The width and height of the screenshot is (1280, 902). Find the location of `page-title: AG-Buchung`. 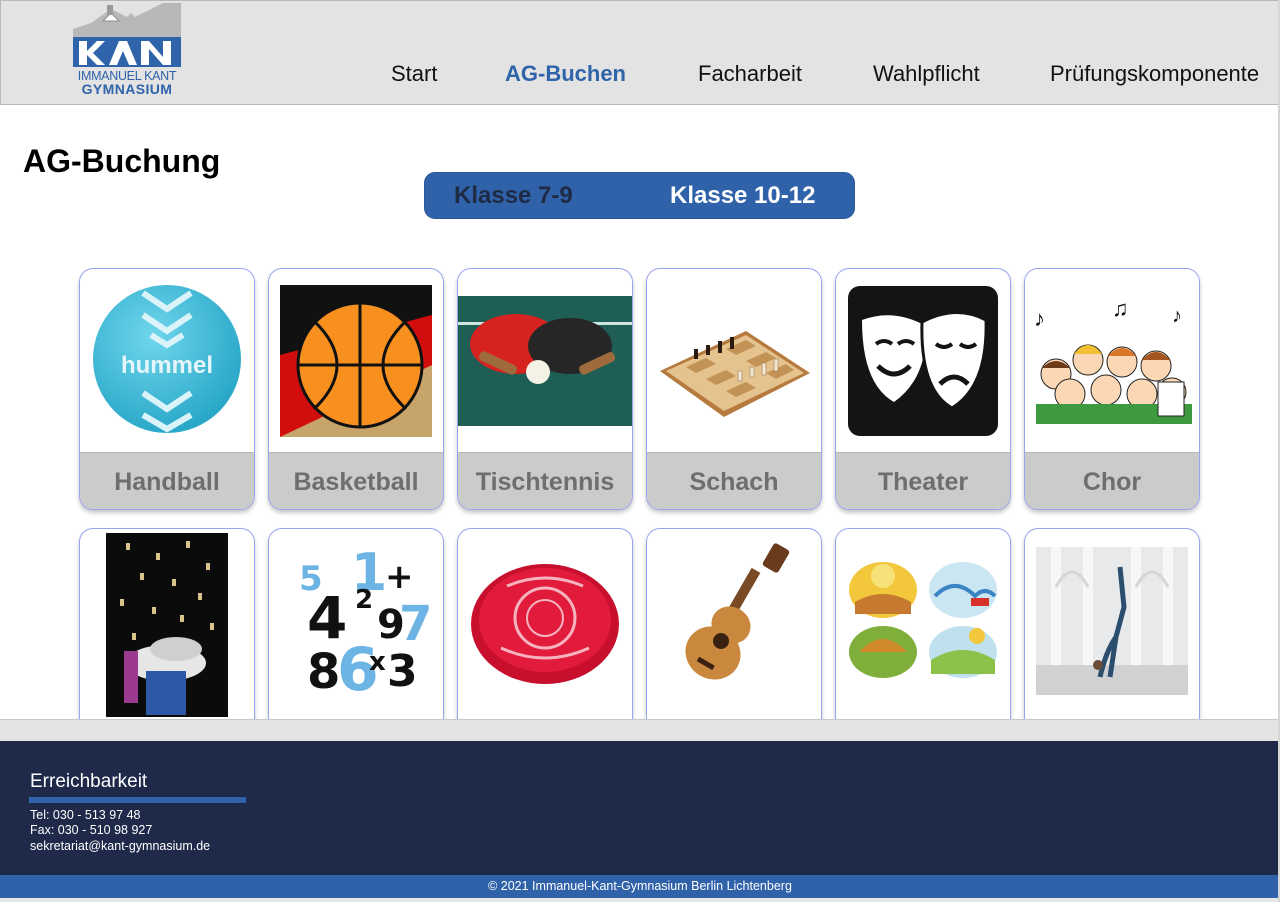

page-title: AG-Buchung is located at coordinates (122, 161).